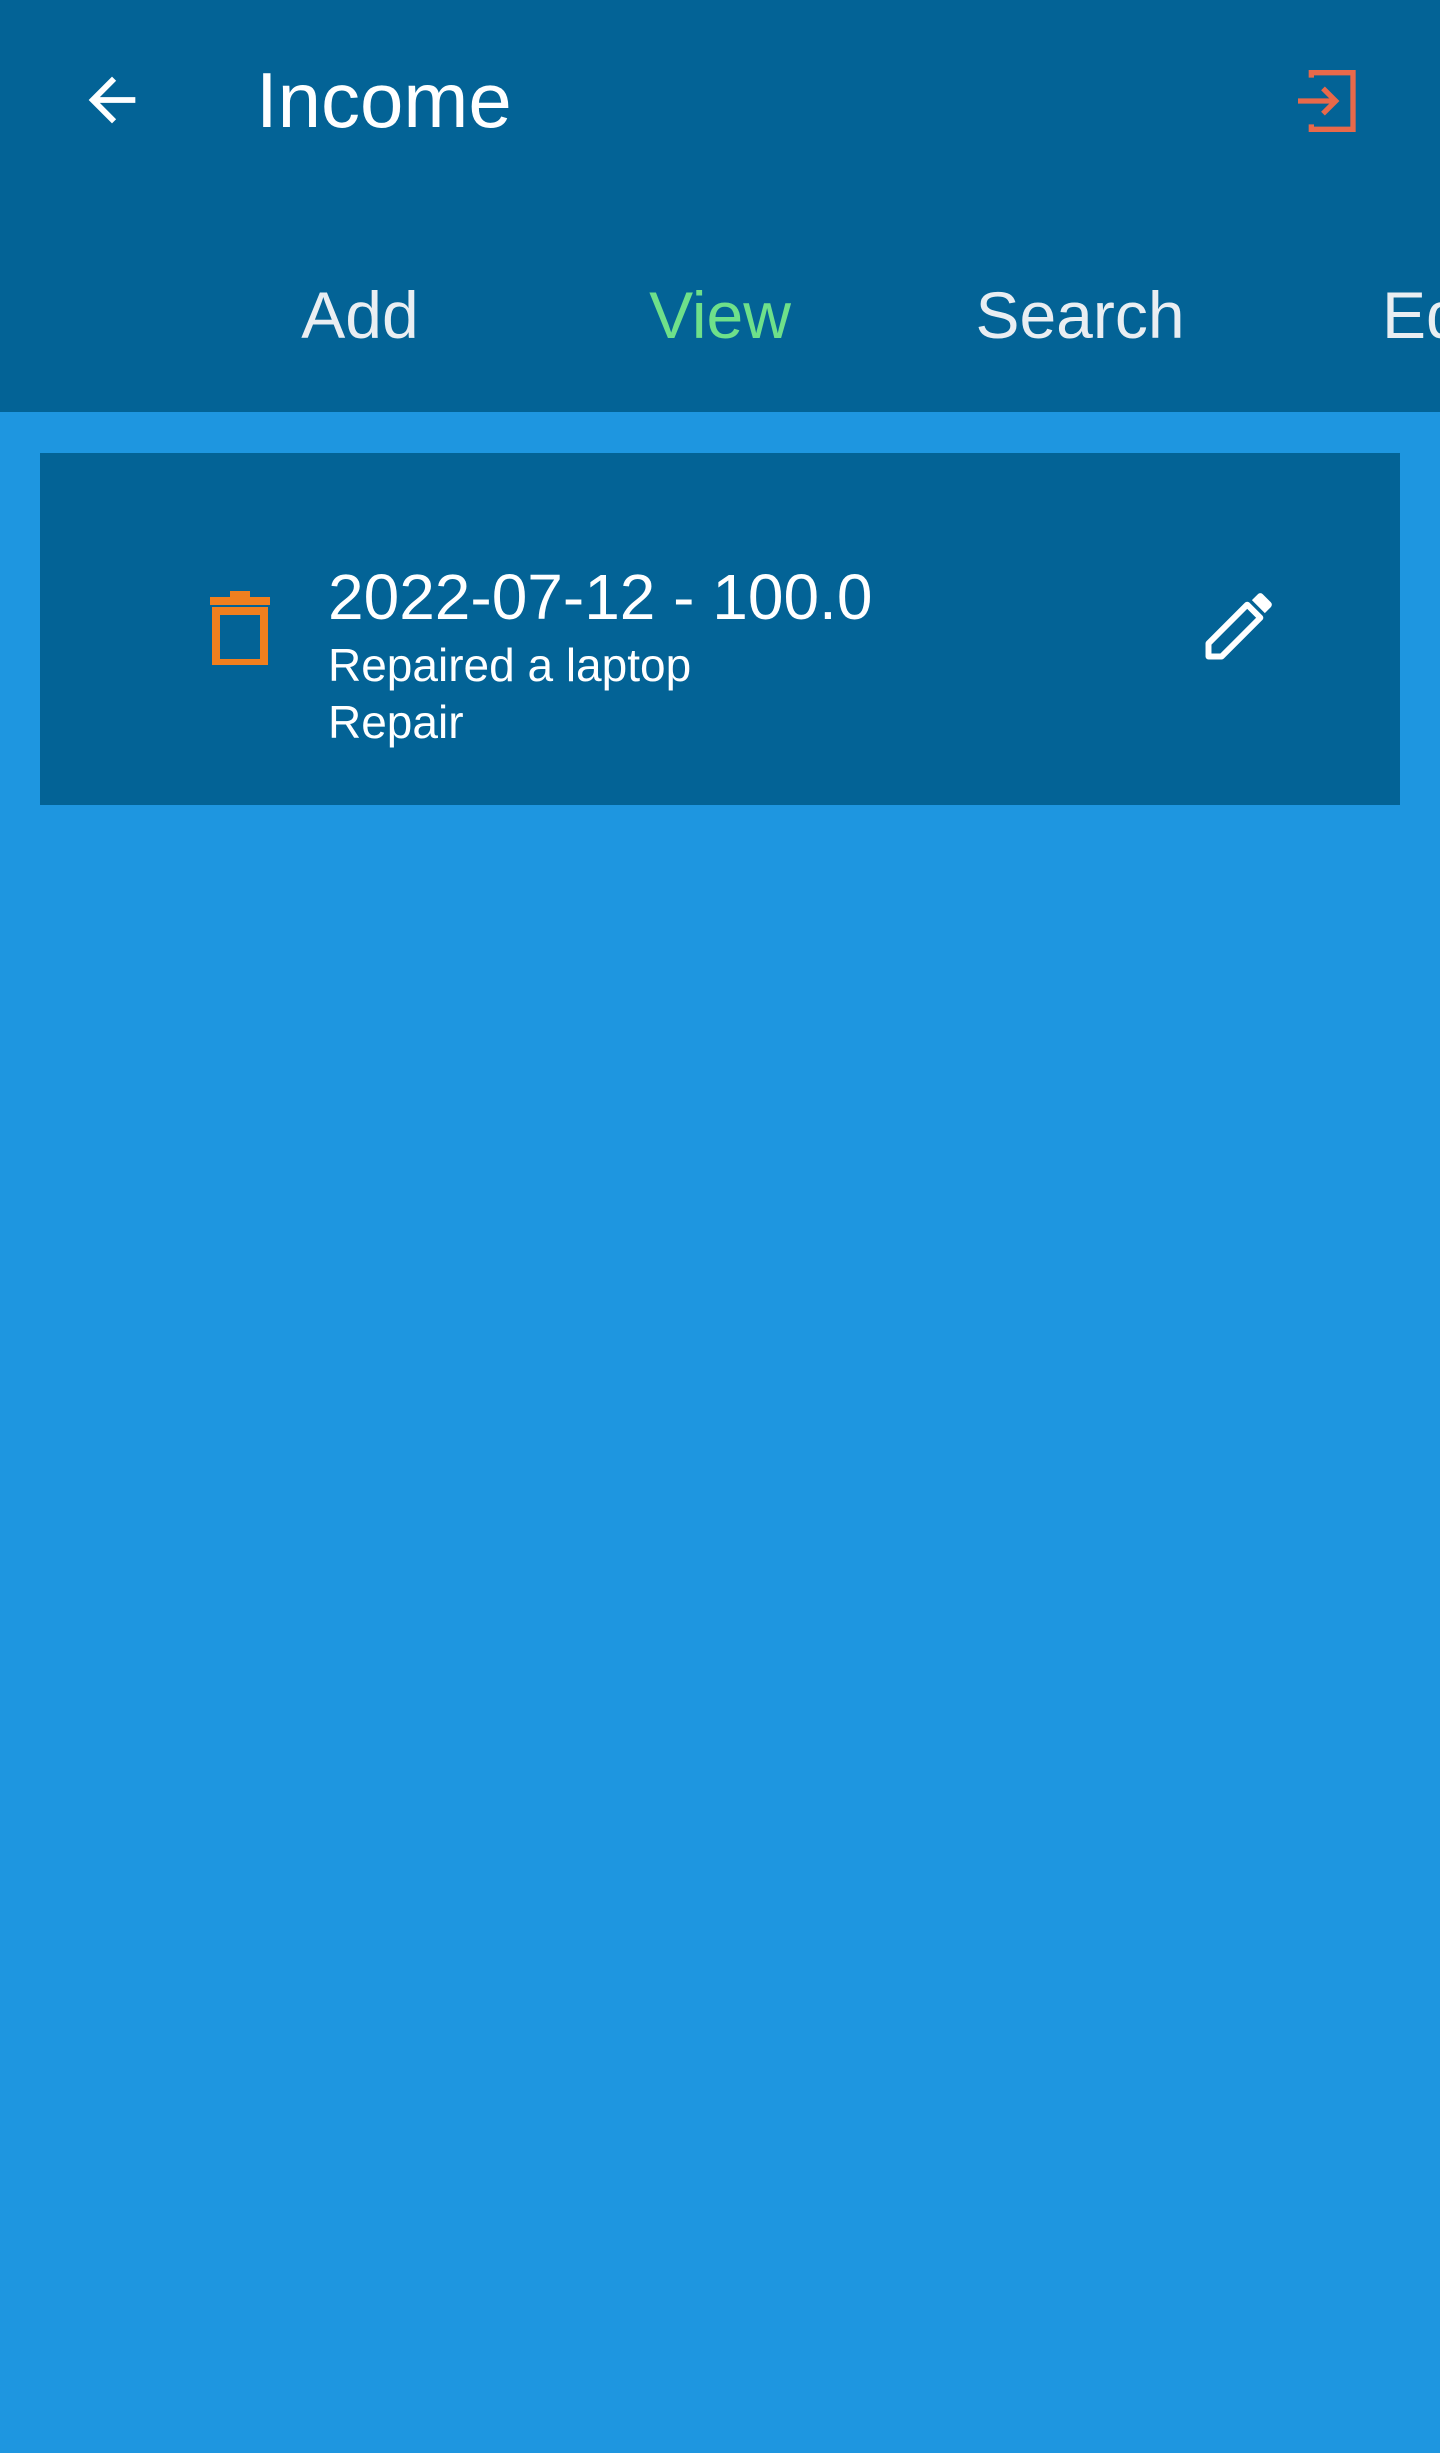 Image resolution: width=1440 pixels, height=2453 pixels. I want to click on toolbar: Income, so click(720, 100).